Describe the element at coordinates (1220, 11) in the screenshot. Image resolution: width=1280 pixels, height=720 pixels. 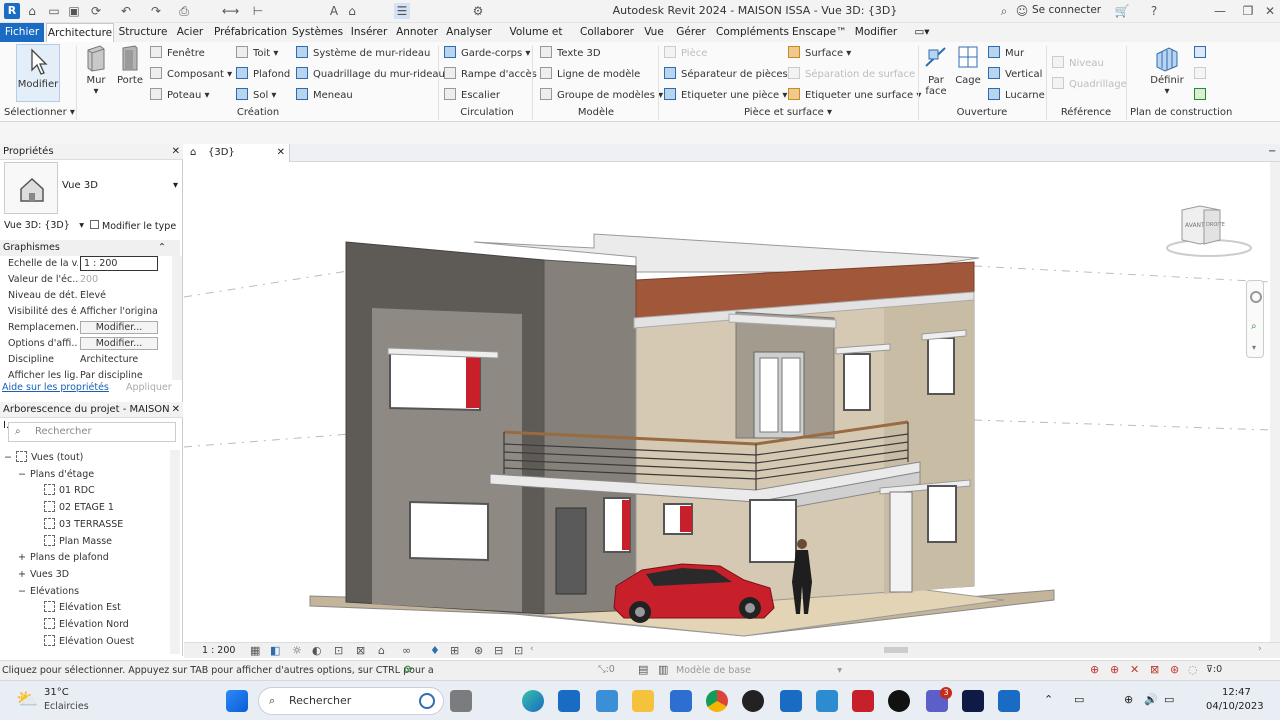
I see `minimize-icon: —` at that location.